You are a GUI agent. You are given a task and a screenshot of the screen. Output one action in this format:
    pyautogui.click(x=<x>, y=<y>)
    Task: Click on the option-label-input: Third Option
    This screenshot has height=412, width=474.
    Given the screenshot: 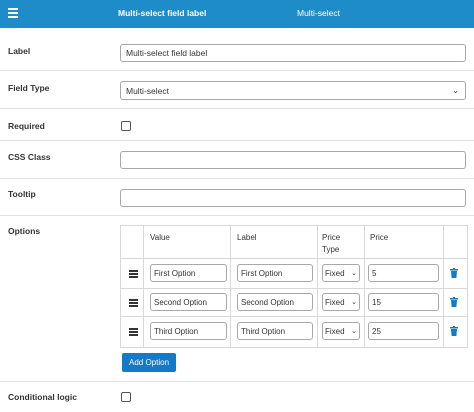 What is the action you would take?
    pyautogui.click(x=275, y=331)
    